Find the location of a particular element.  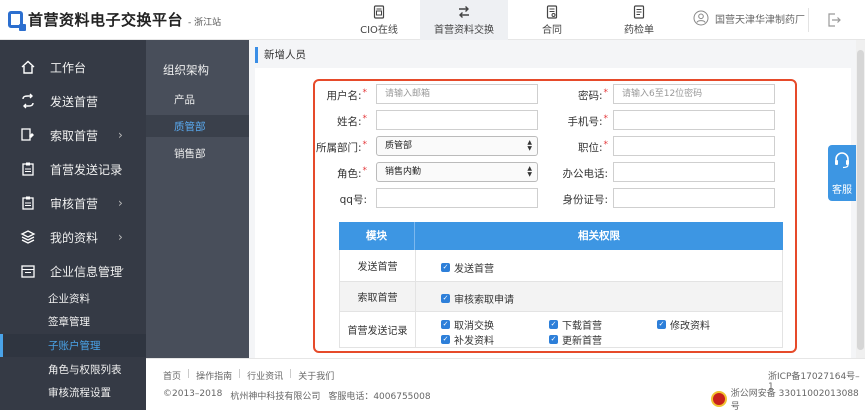

sidebar-item-label: 审核首营 is located at coordinates (74, 203).